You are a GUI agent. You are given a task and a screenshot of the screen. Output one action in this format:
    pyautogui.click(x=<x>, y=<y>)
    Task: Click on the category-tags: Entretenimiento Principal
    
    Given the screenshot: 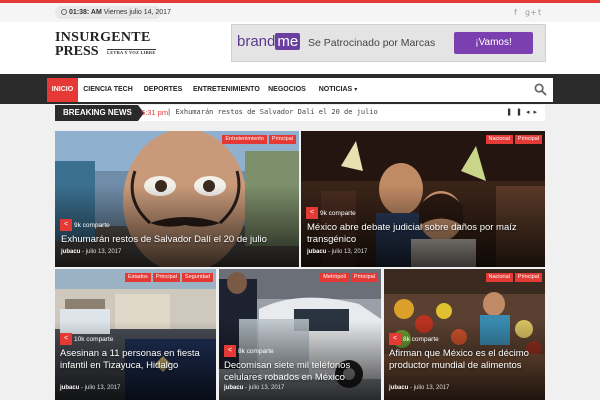 What is the action you would take?
    pyautogui.click(x=259, y=139)
    